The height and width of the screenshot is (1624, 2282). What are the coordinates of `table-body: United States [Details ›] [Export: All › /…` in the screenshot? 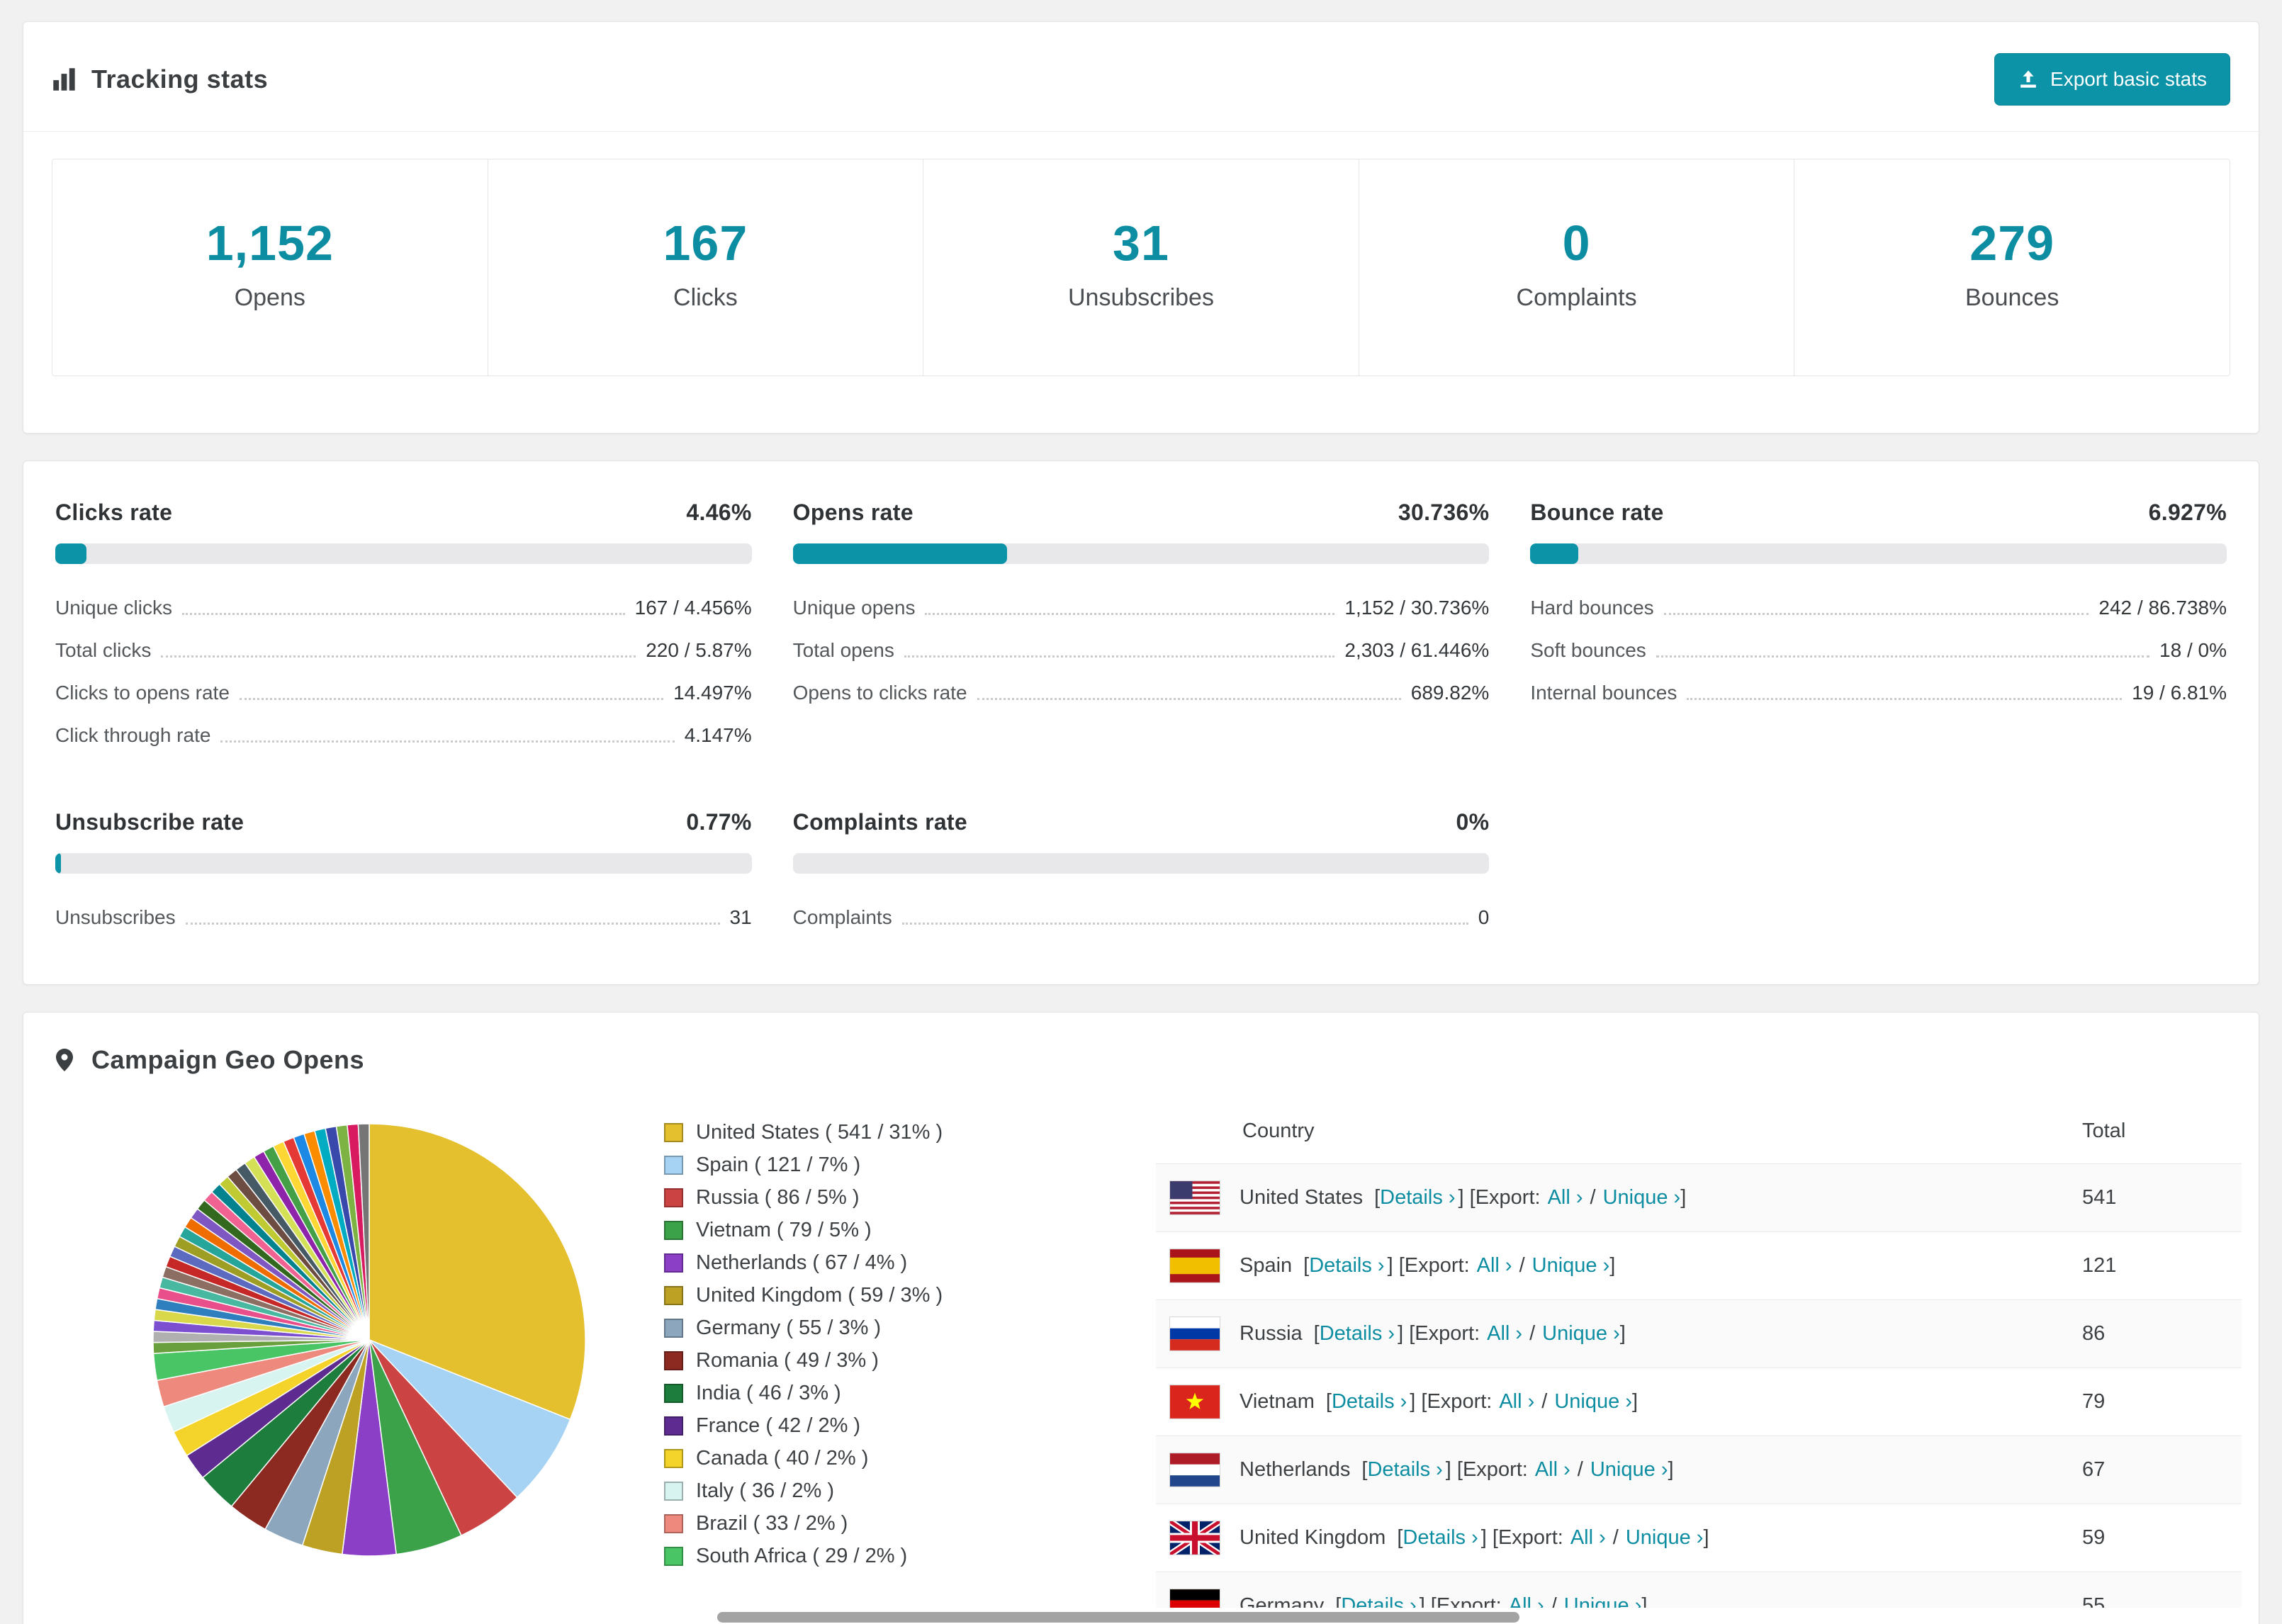 It's located at (1699, 1386).